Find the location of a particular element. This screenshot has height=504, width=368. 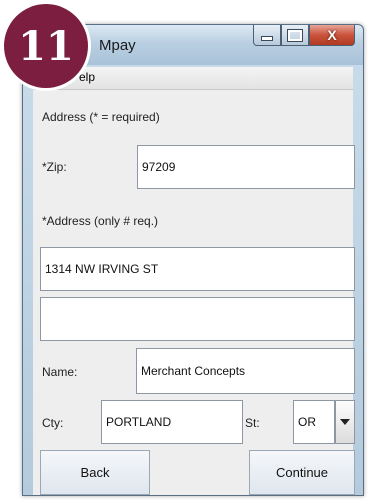

menu-bar: elp is located at coordinates (193, 78).